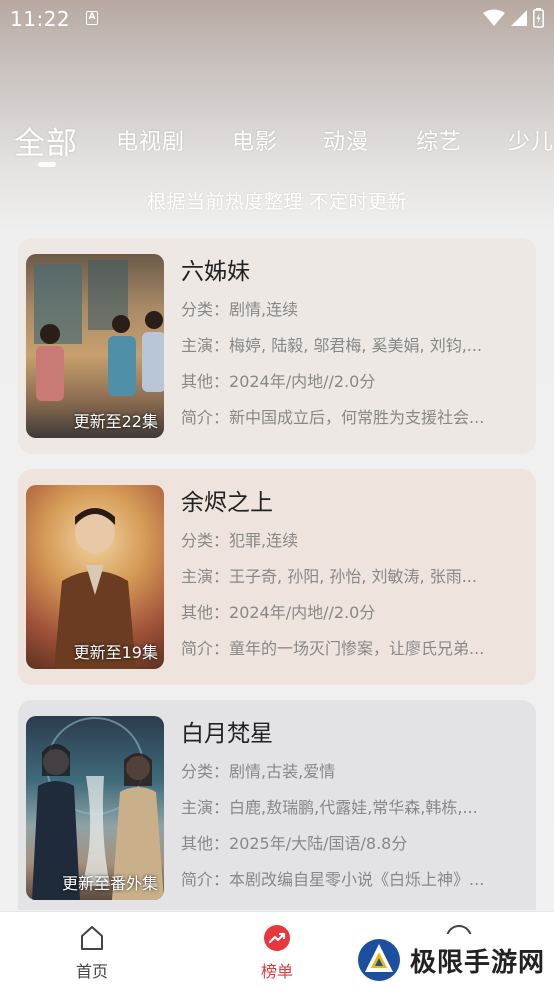  What do you see at coordinates (494, 17) in the screenshot?
I see `wifi-icon` at bounding box center [494, 17].